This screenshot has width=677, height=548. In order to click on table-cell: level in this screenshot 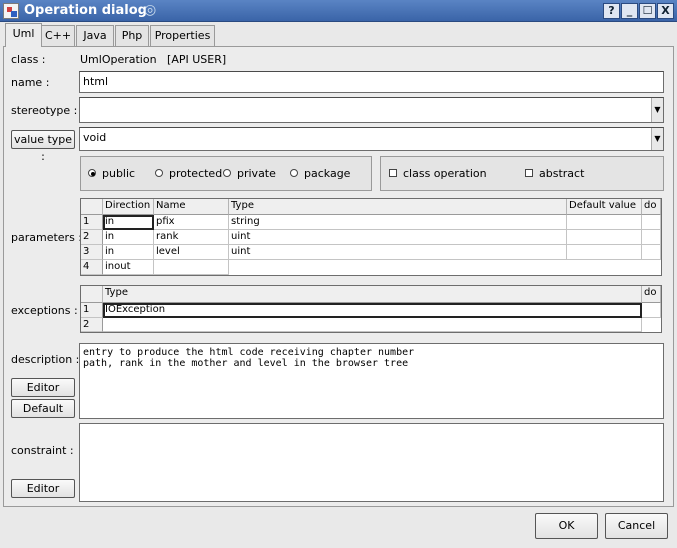, I will do `click(191, 252)`.